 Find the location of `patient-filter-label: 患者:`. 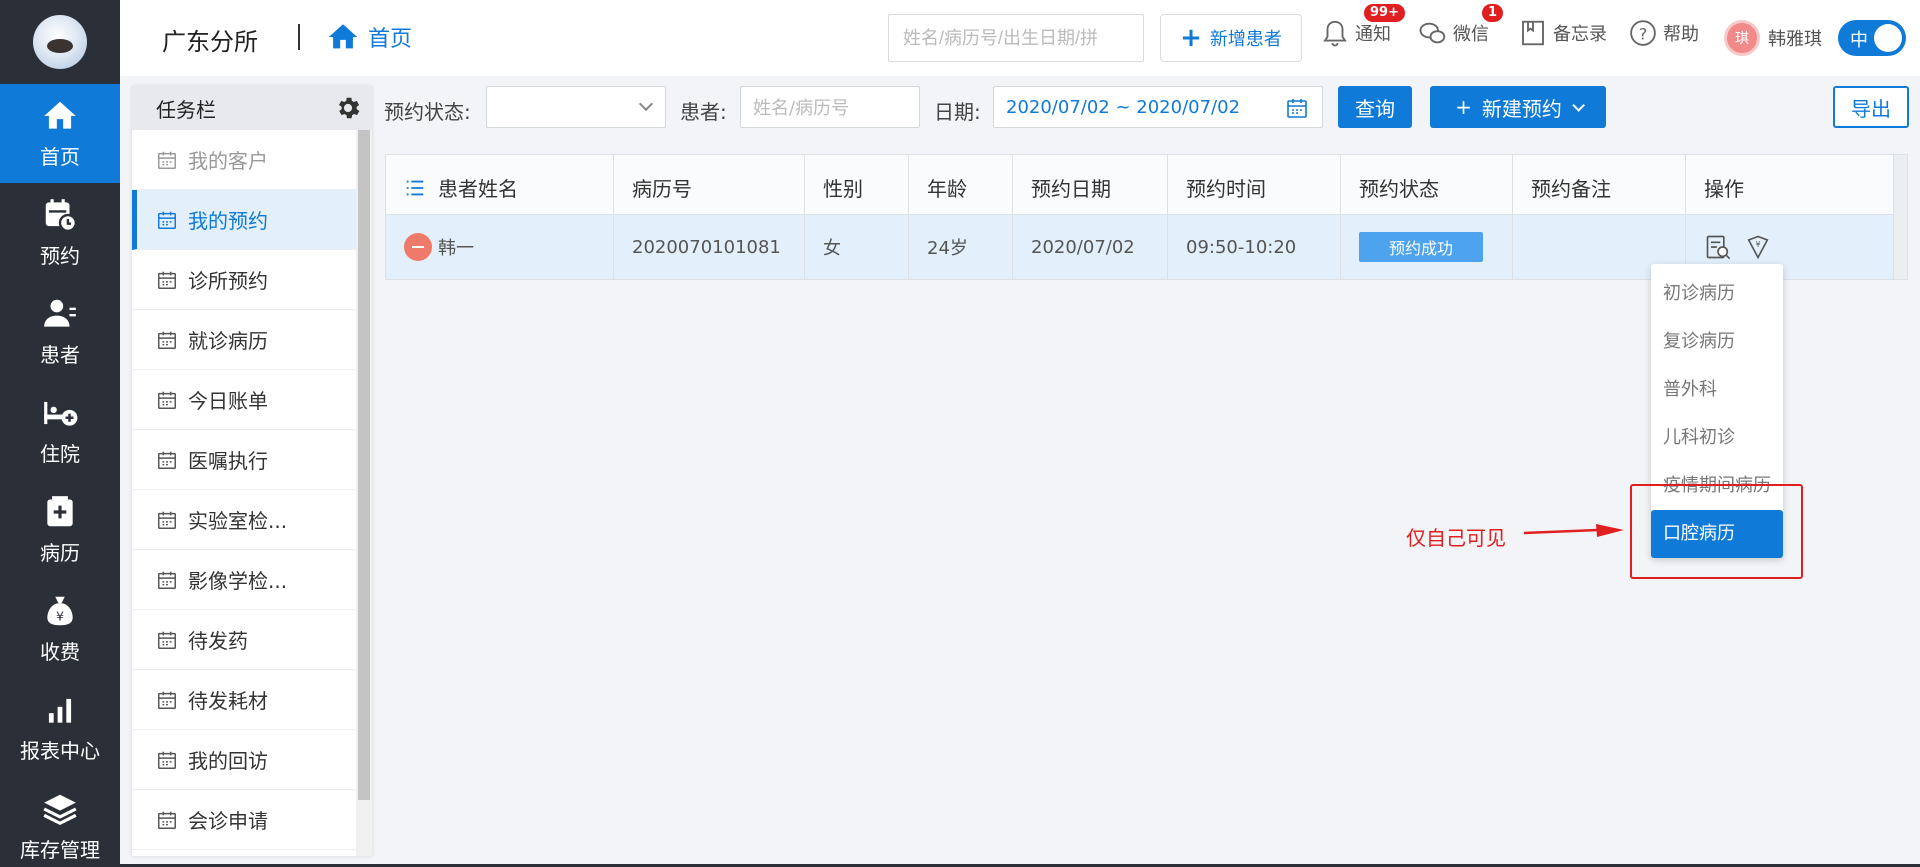

patient-filter-label: 患者: is located at coordinates (703, 112).